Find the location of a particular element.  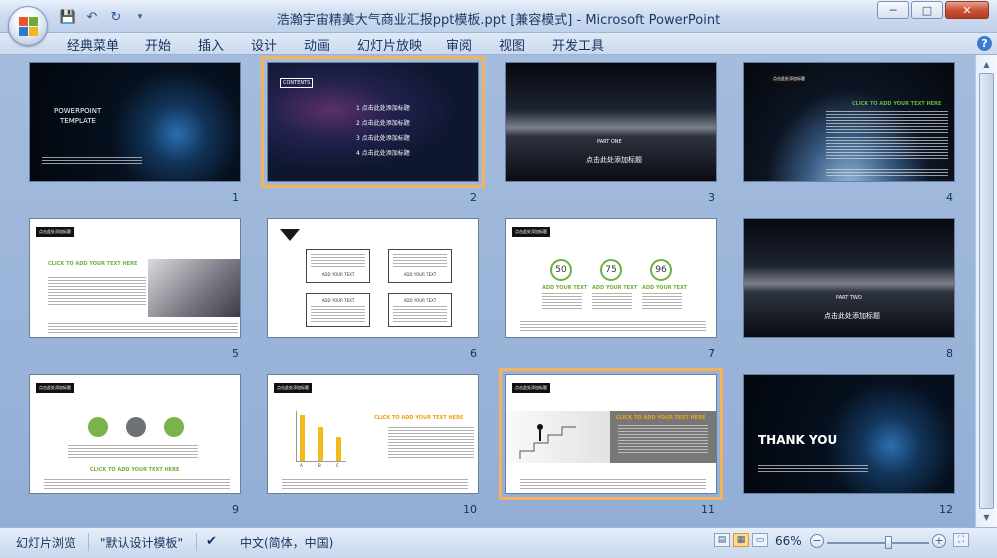

window-controls: ─ □ ✕ is located at coordinates (933, 10).